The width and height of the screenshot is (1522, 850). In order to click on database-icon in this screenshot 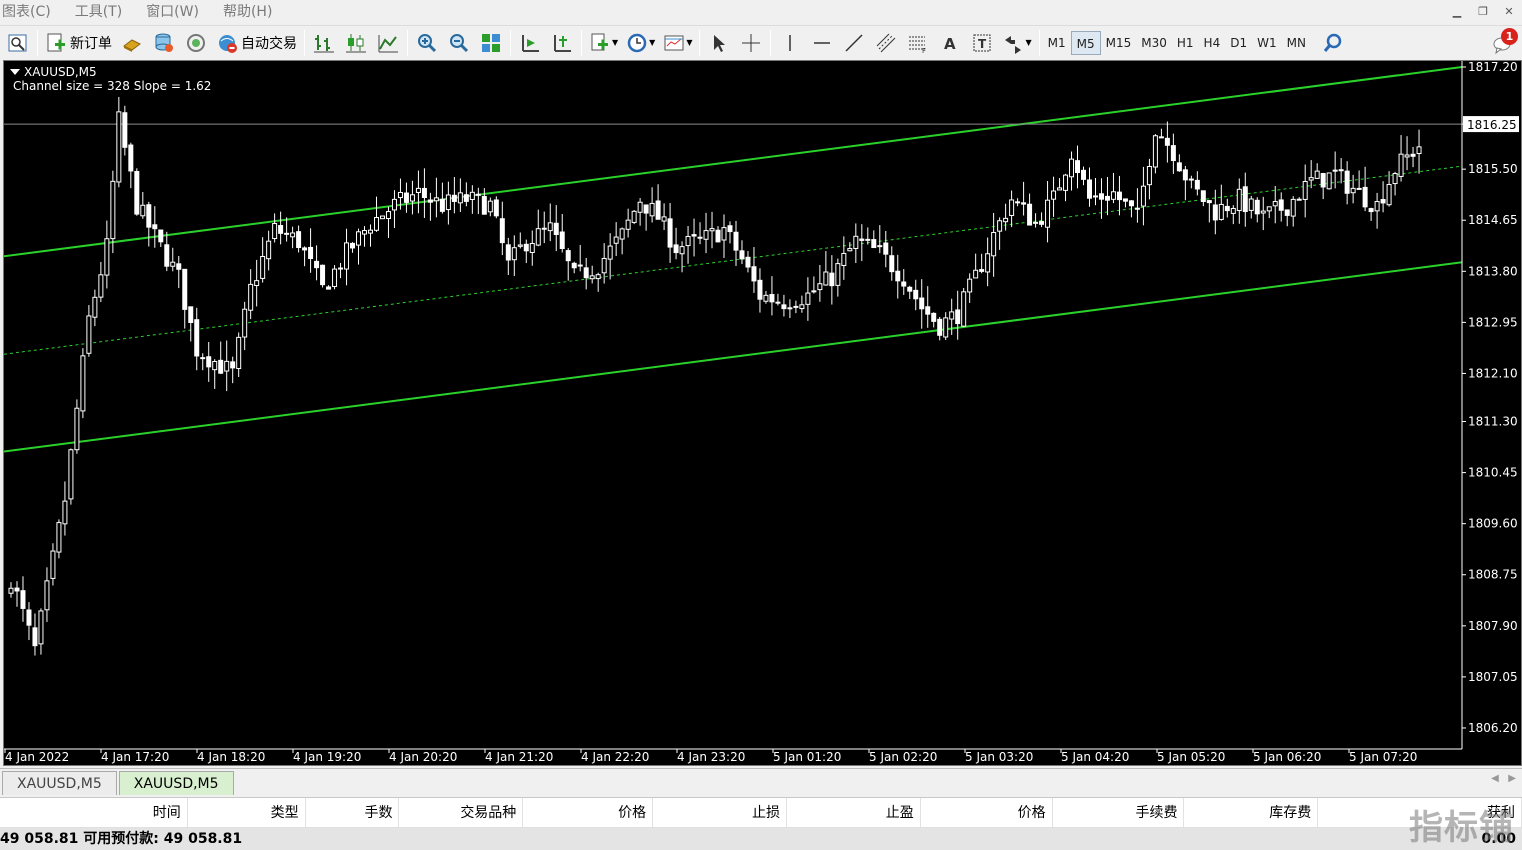, I will do `click(164, 42)`.